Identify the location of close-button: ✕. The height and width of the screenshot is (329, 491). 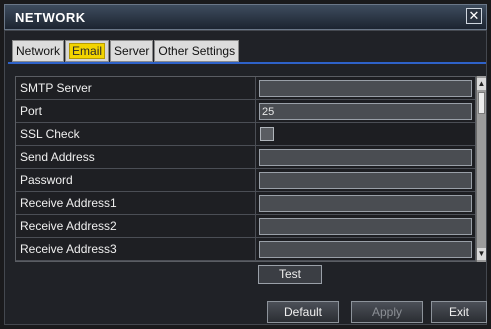
(474, 16).